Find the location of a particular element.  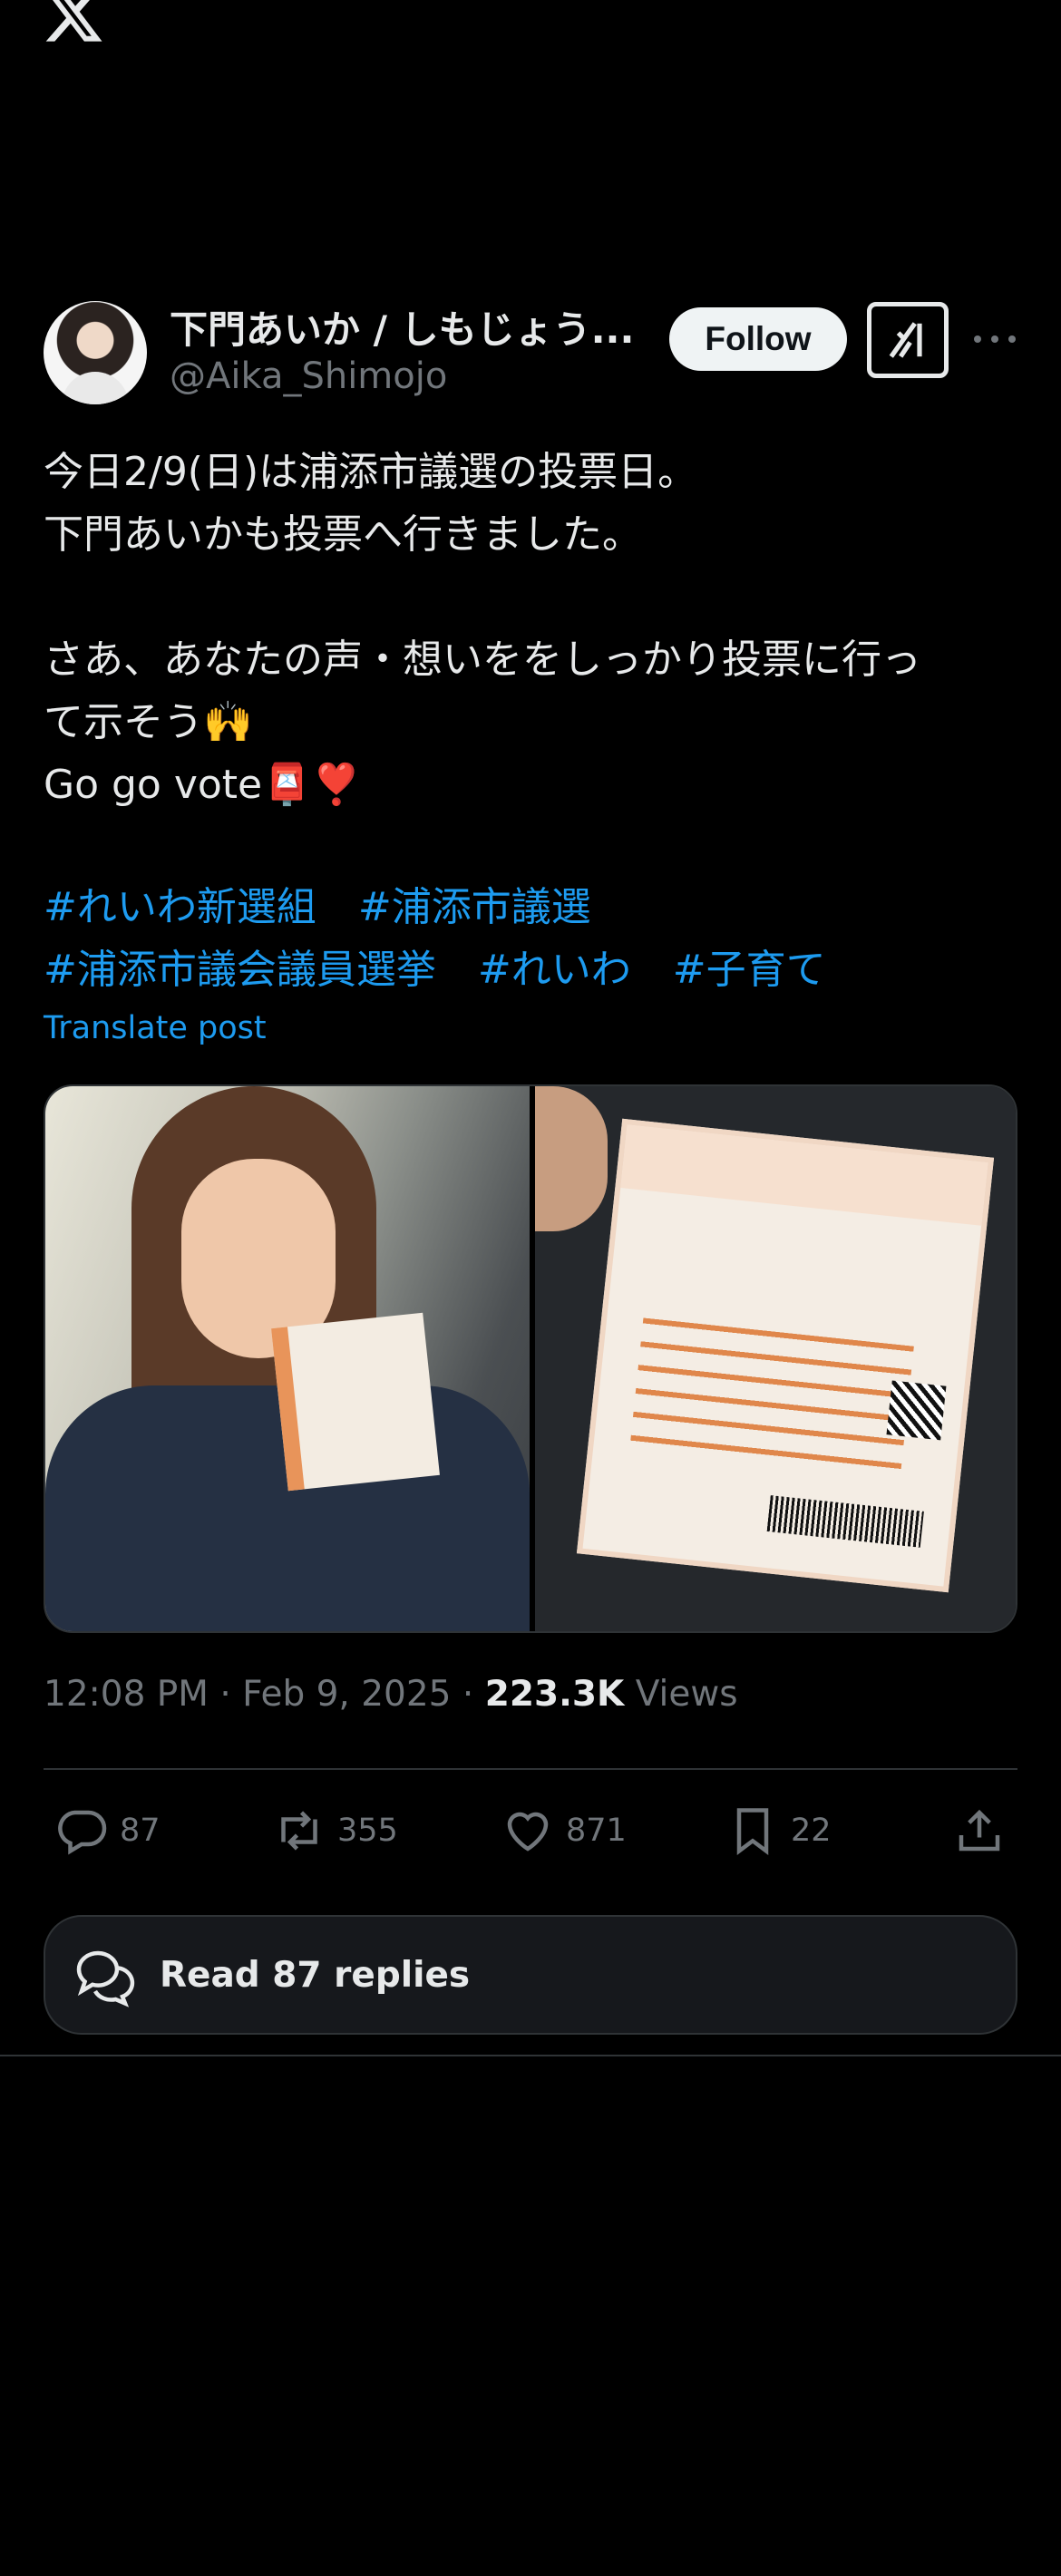

reply-button: 87 is located at coordinates (107, 1831).